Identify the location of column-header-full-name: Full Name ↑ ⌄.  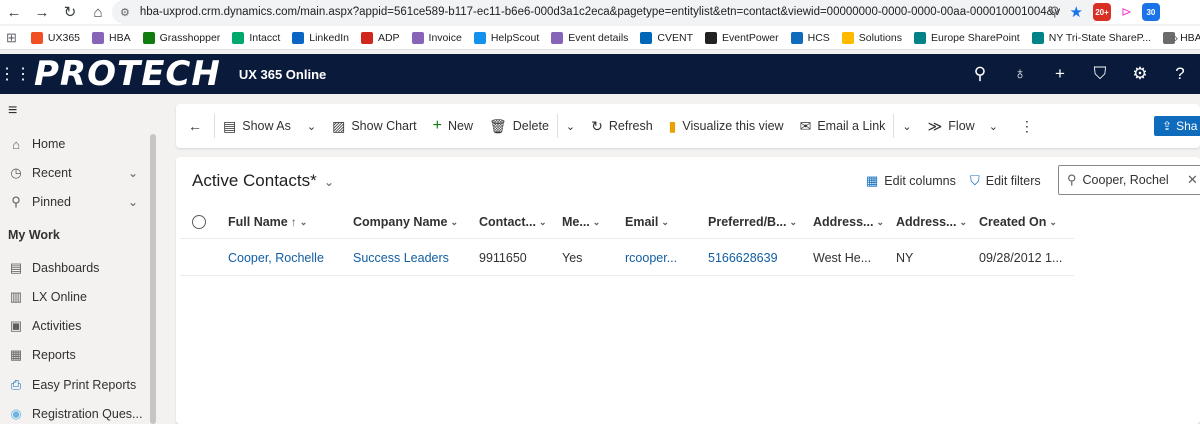
(267, 222).